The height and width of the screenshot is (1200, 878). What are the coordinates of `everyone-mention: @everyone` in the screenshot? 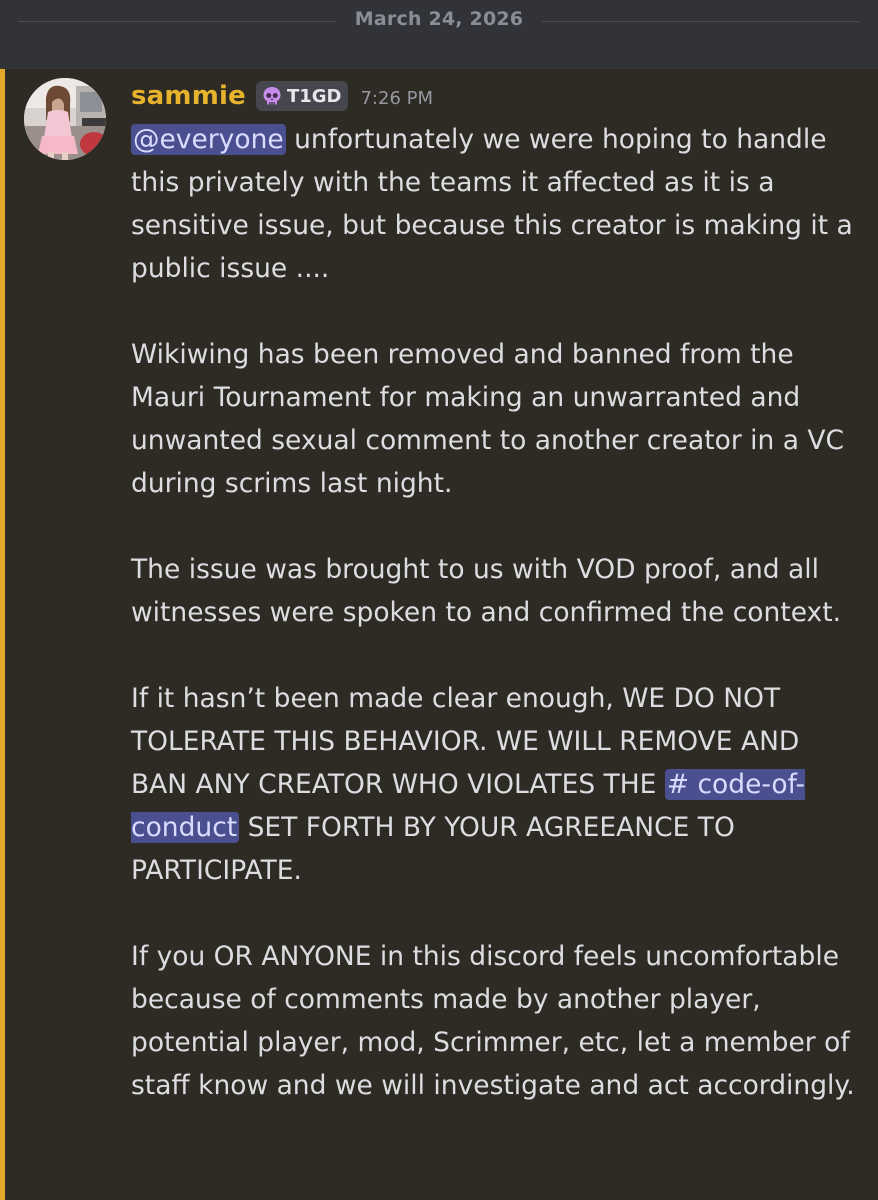 It's located at (208, 139).